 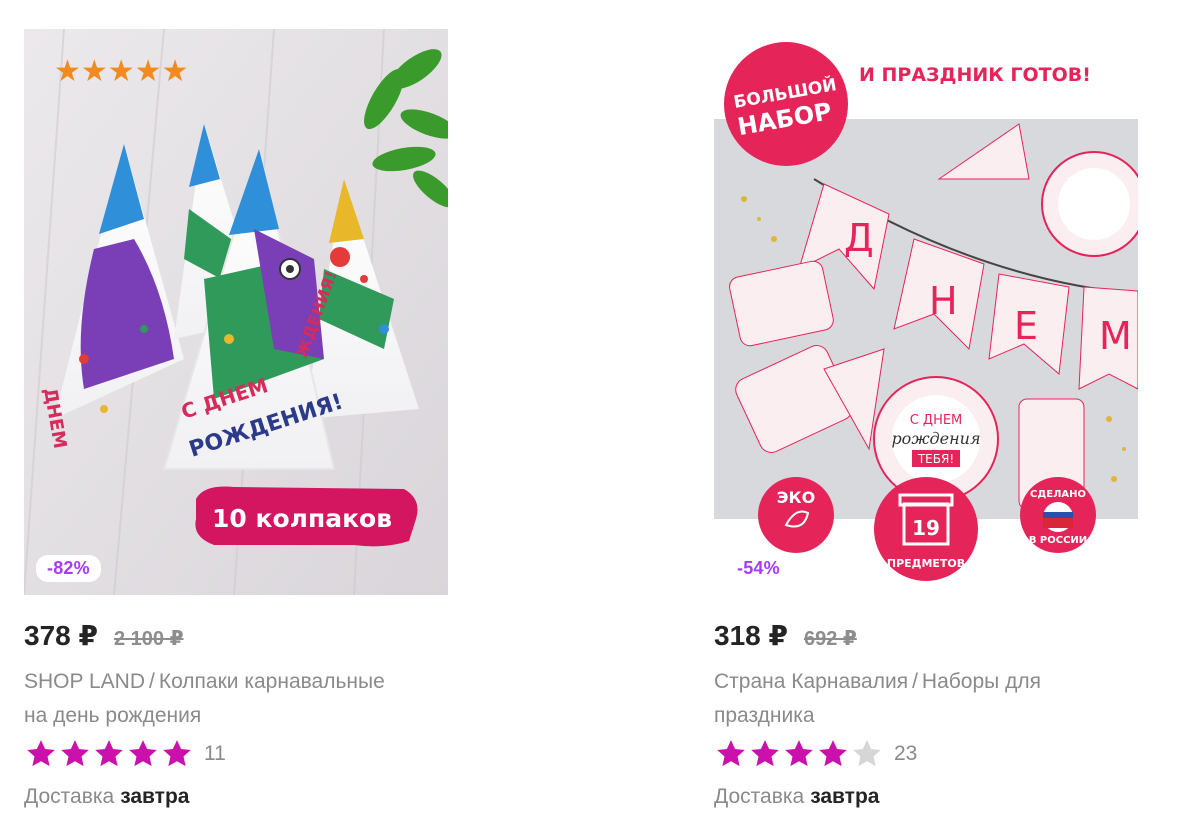 What do you see at coordinates (758, 568) in the screenshot?
I see `discount-badge: -54%` at bounding box center [758, 568].